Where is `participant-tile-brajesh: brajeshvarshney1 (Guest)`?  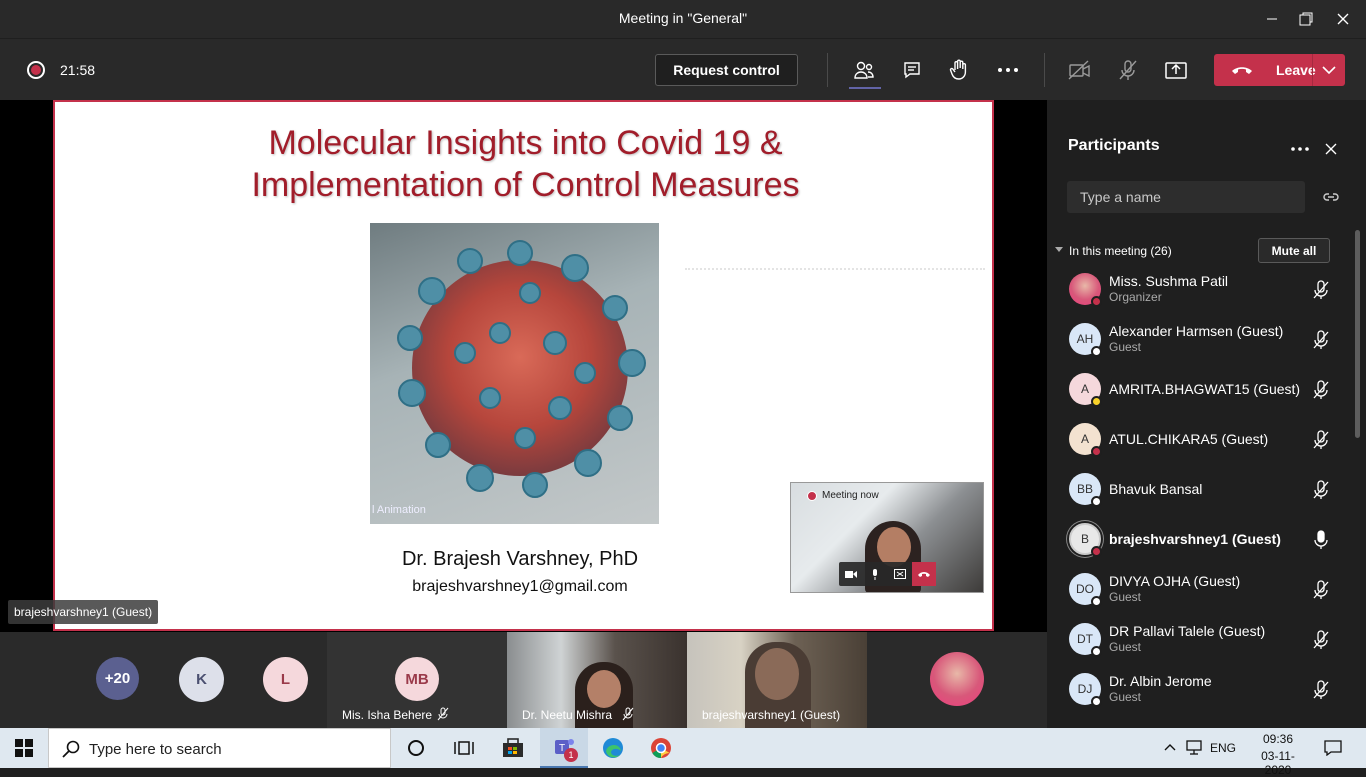
participant-tile-brajesh: brajeshvarshney1 (Guest) is located at coordinates (777, 680).